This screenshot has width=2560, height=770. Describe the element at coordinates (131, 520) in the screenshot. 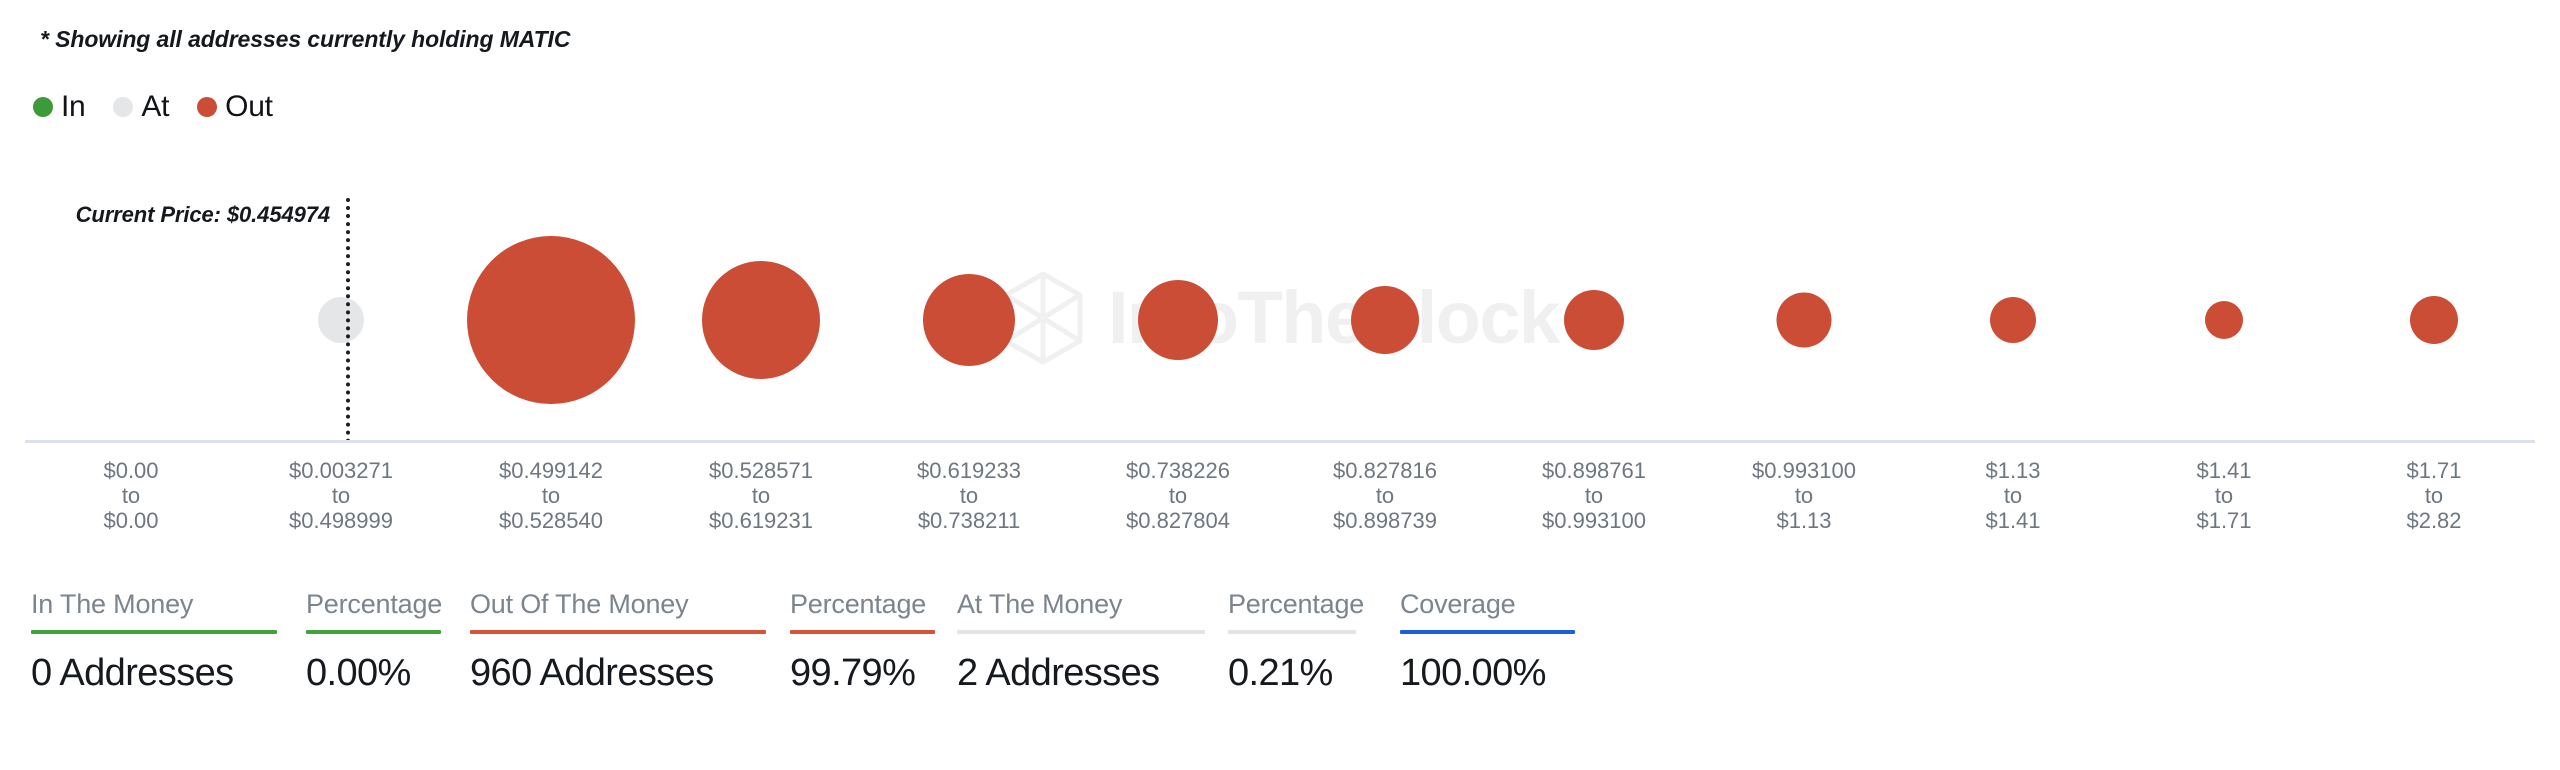

I see `axis-tick-high: $0.00` at that location.